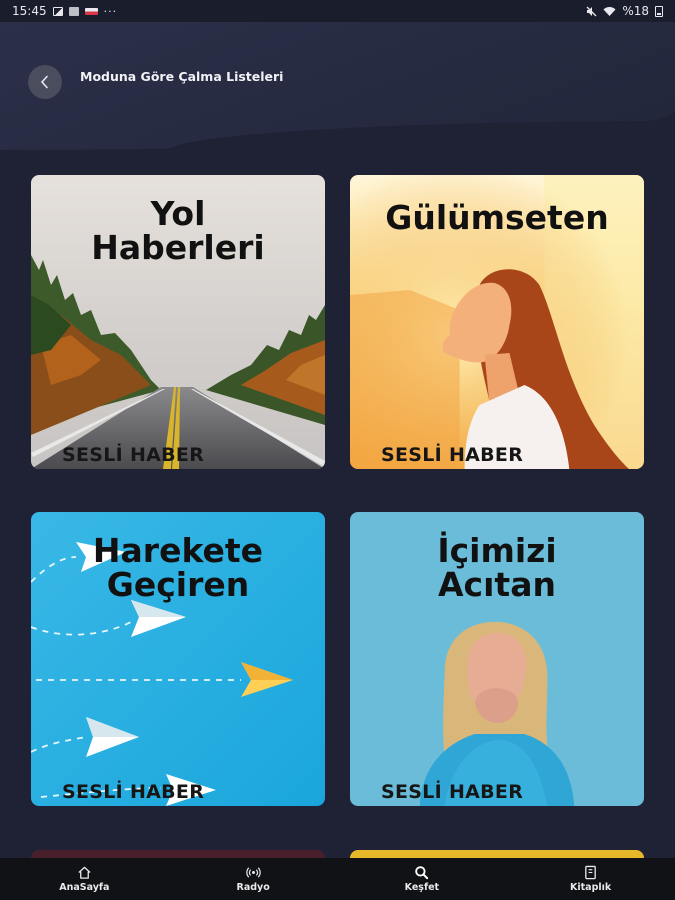 The image size is (675, 900). I want to click on battery-percent: %18, so click(635, 11).